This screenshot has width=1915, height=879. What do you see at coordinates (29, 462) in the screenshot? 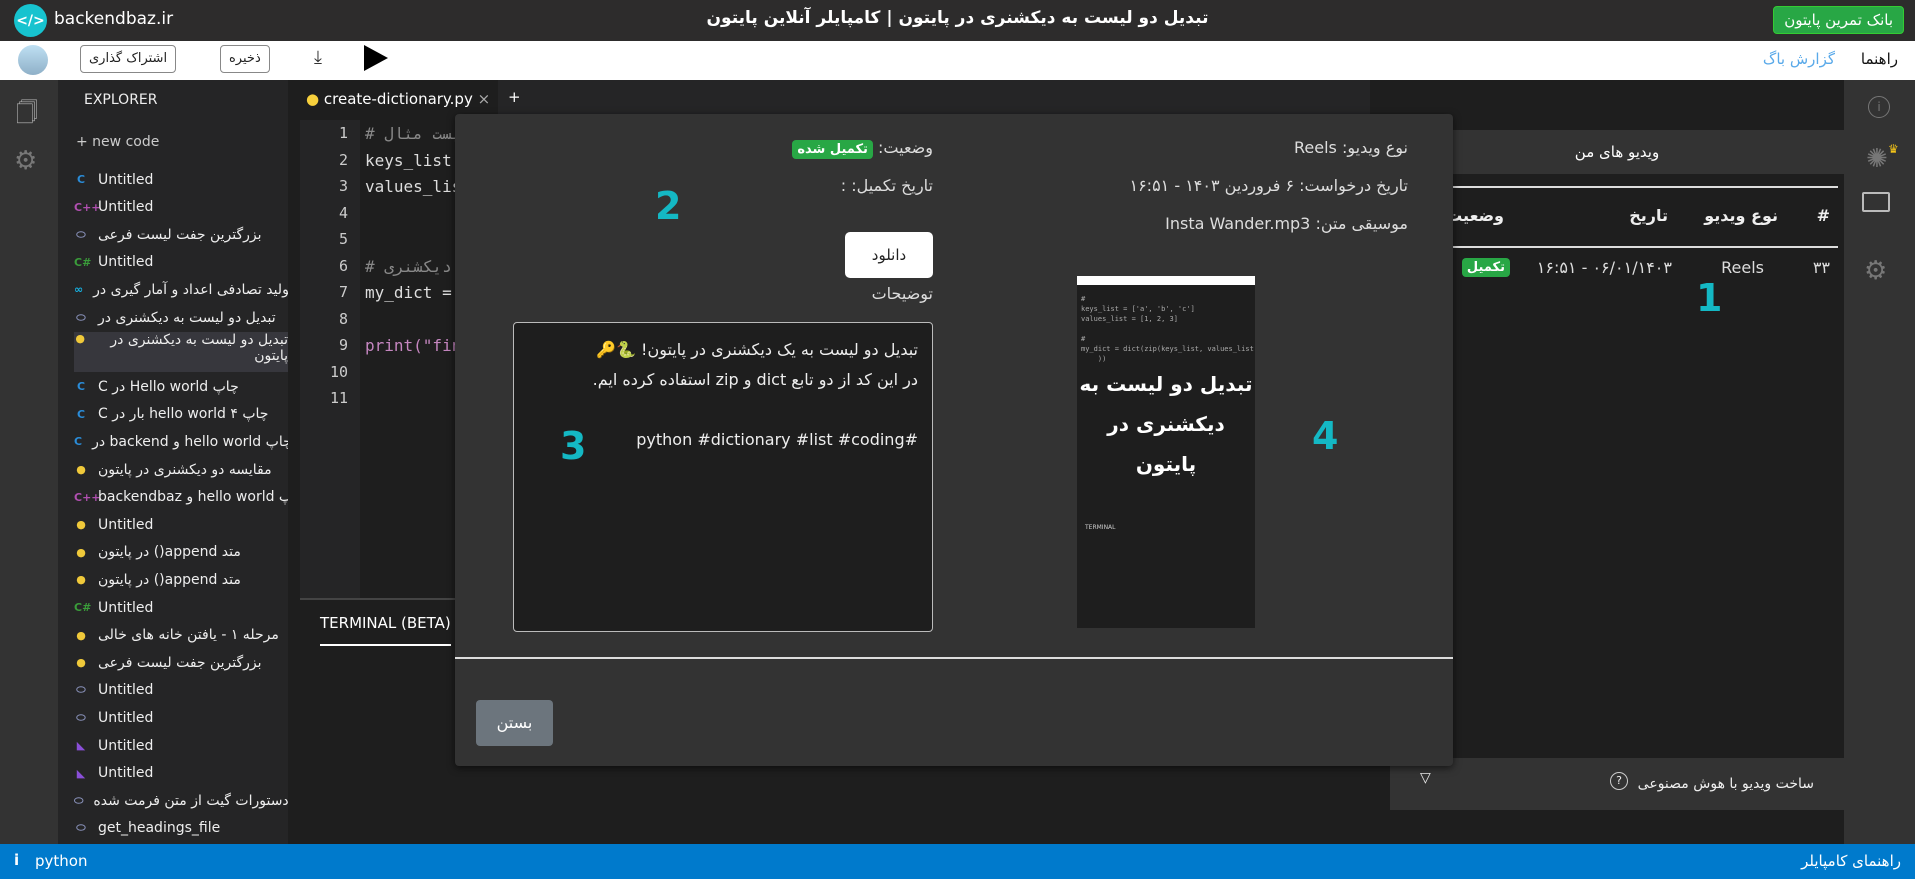
I see `activity-bar: 🗍 ⚙` at bounding box center [29, 462].